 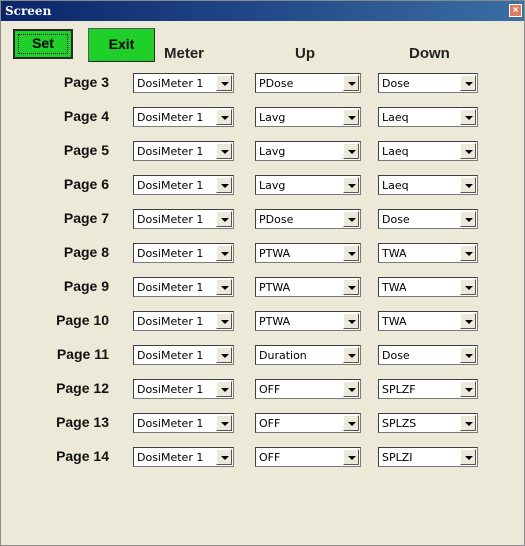 I want to click on up-select-value: Duration, so click(x=283, y=355).